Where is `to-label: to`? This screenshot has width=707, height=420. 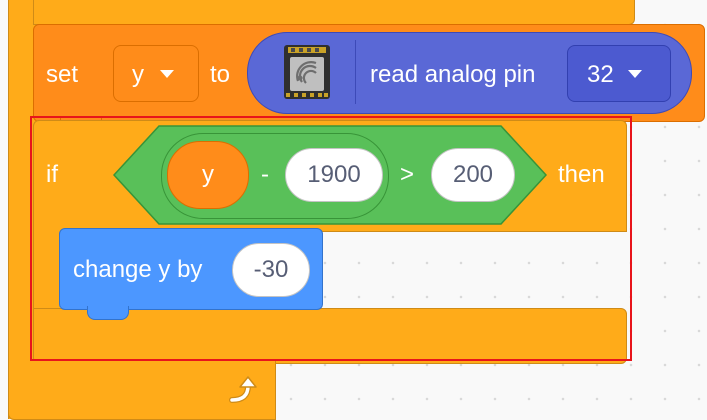 to-label: to is located at coordinates (220, 74).